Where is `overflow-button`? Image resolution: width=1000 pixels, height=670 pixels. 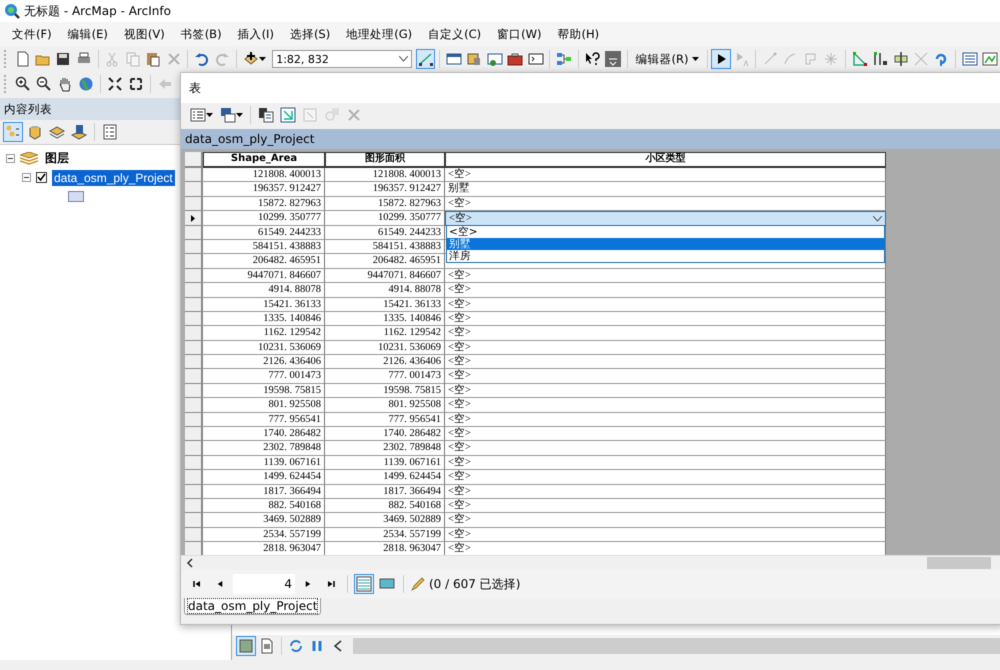
overflow-button is located at coordinates (613, 59).